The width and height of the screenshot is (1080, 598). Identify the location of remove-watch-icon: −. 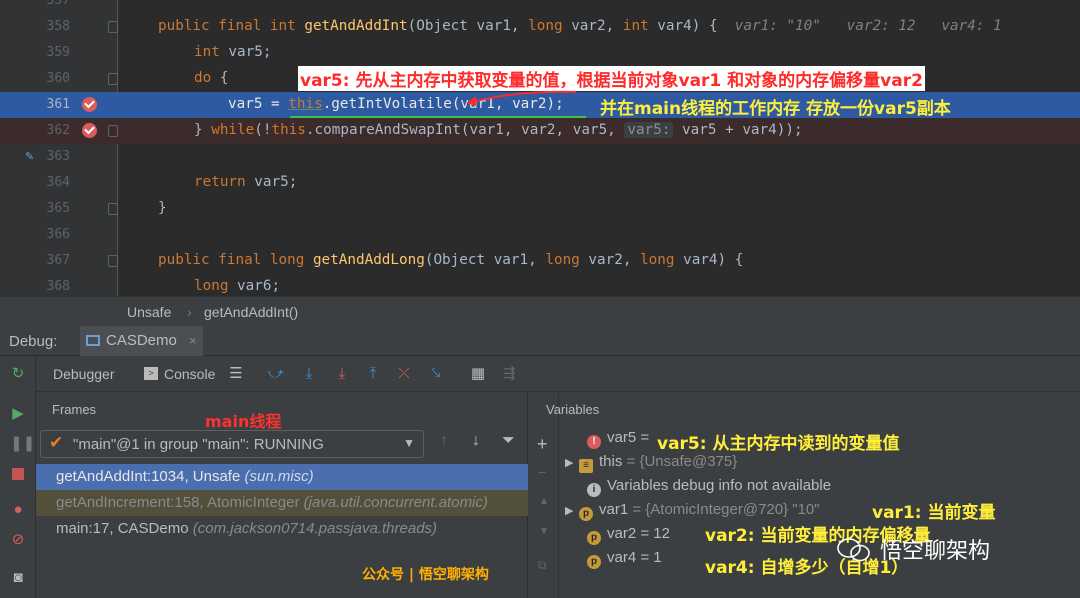
(542, 472).